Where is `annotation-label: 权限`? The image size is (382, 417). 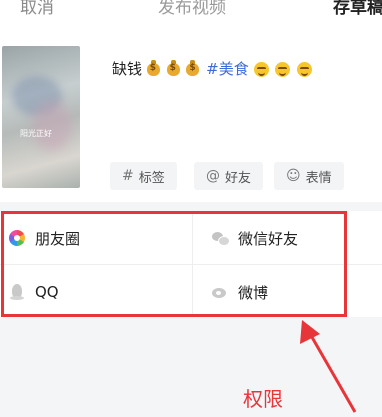 annotation-label: 权限 is located at coordinates (263, 399).